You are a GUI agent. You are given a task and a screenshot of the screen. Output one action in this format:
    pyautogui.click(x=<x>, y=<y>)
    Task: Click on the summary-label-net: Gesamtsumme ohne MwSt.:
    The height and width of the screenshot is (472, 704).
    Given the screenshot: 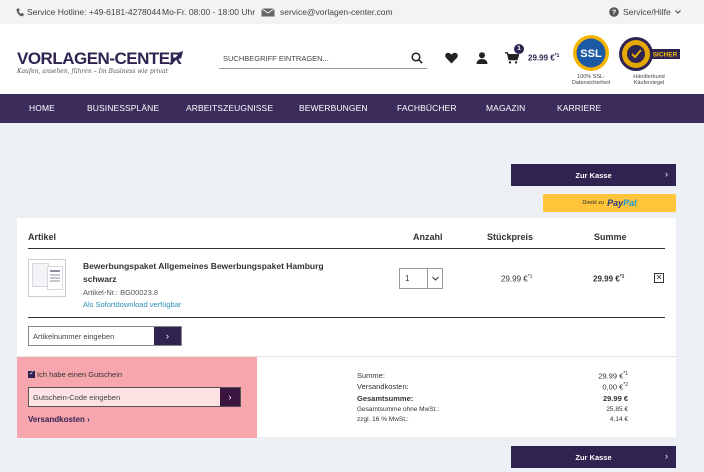 What is the action you would take?
    pyautogui.click(x=398, y=409)
    